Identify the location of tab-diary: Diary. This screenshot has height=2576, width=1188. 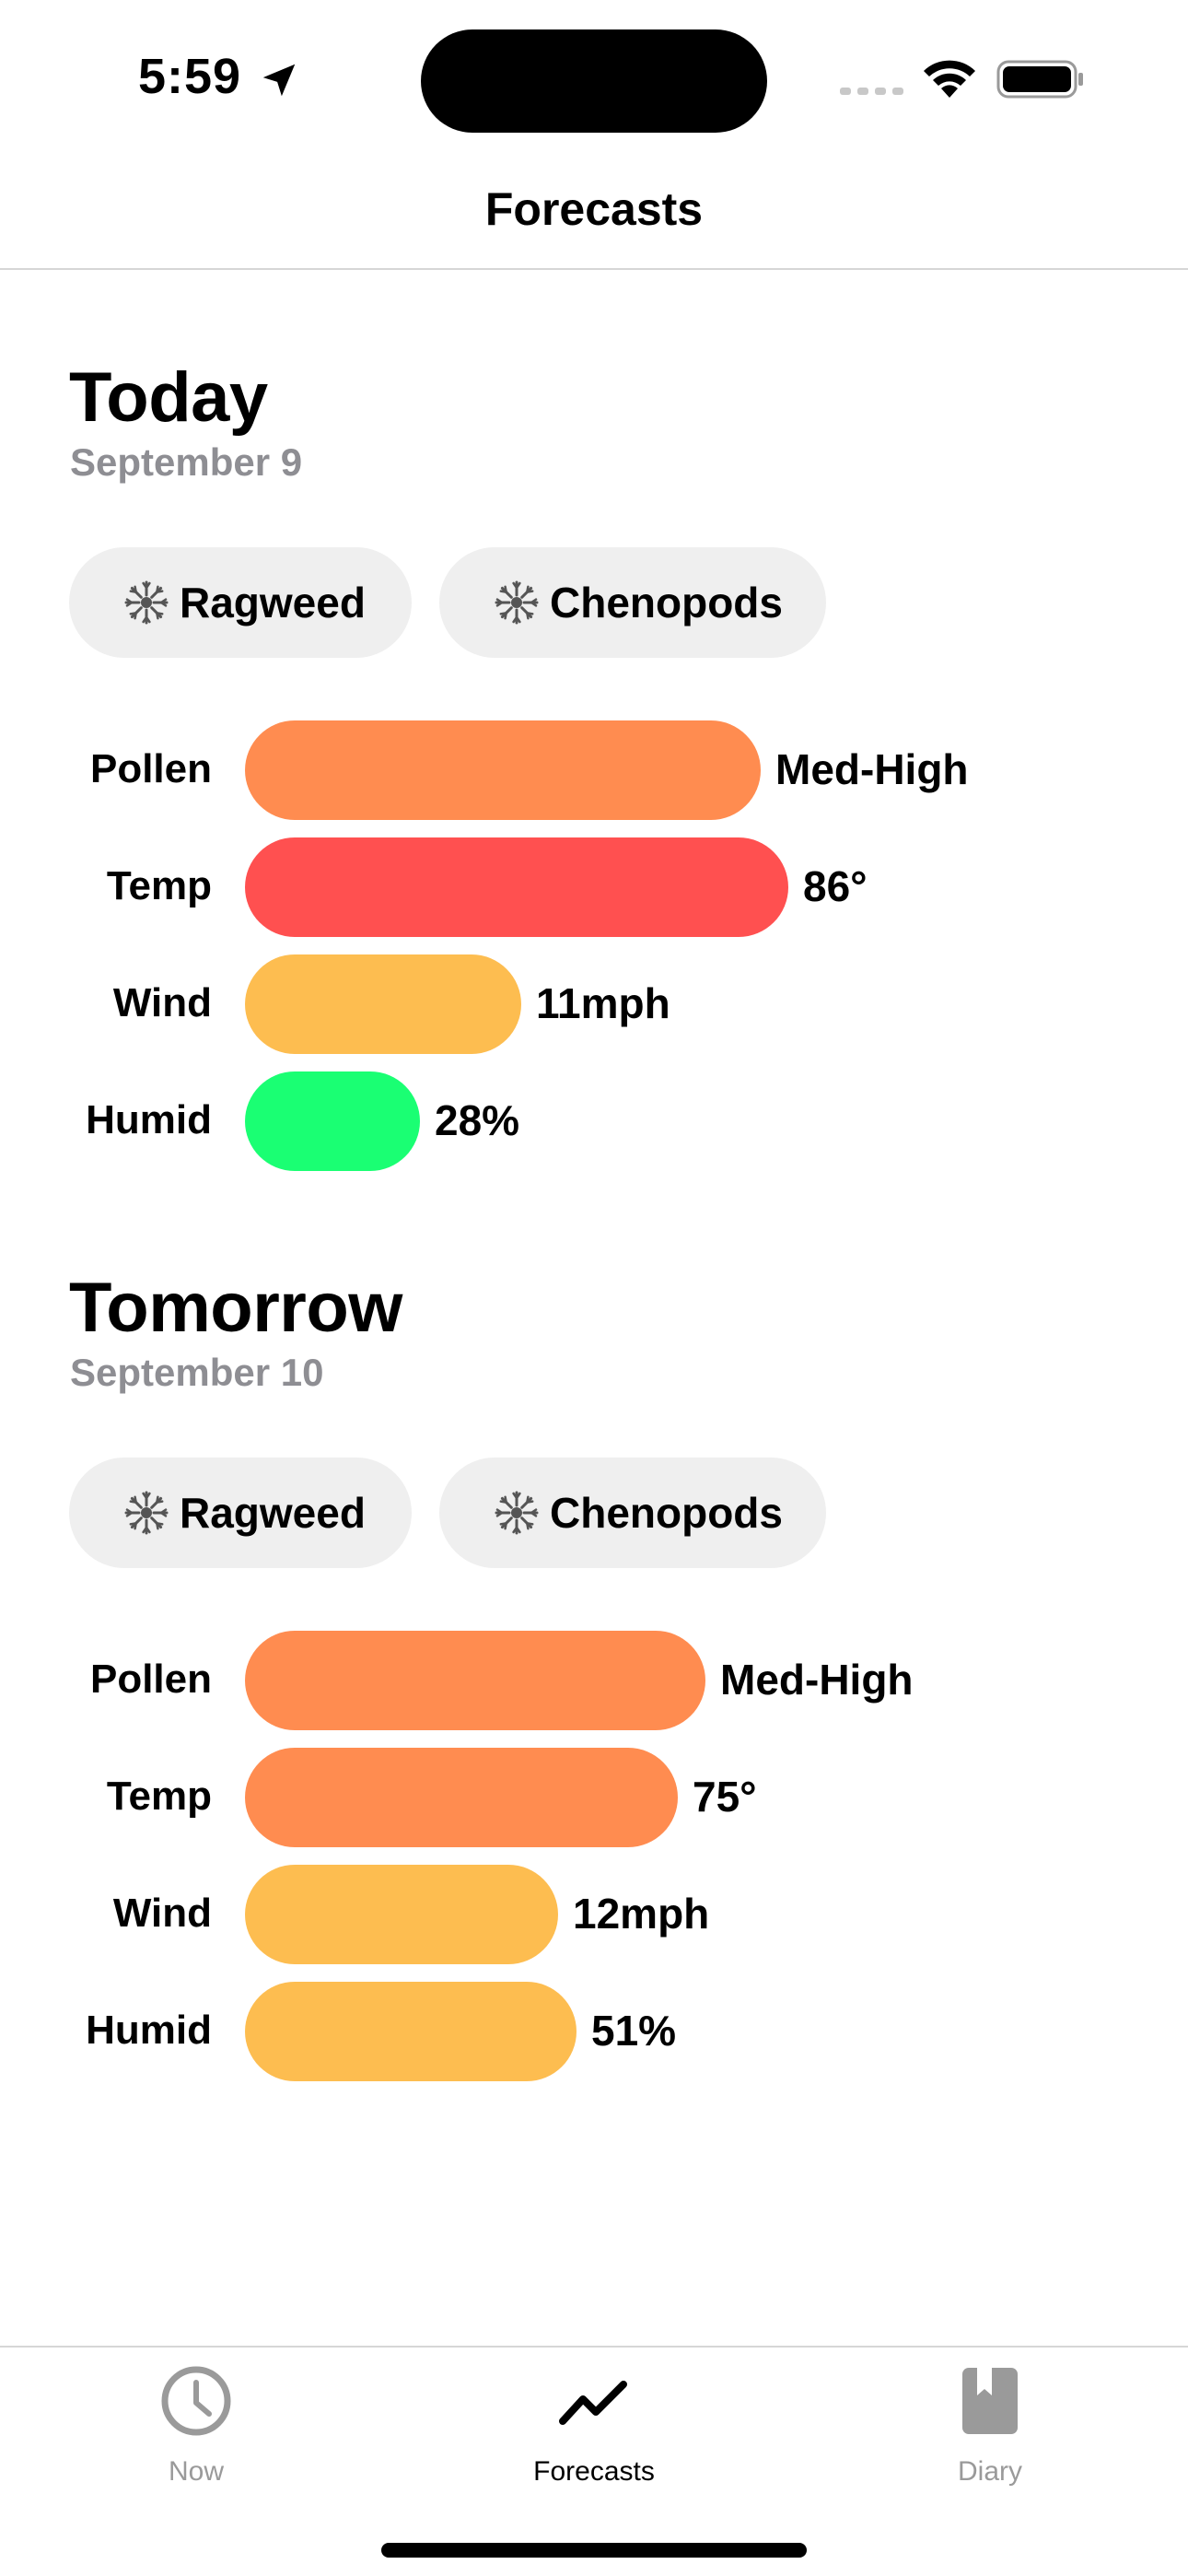
(990, 2430).